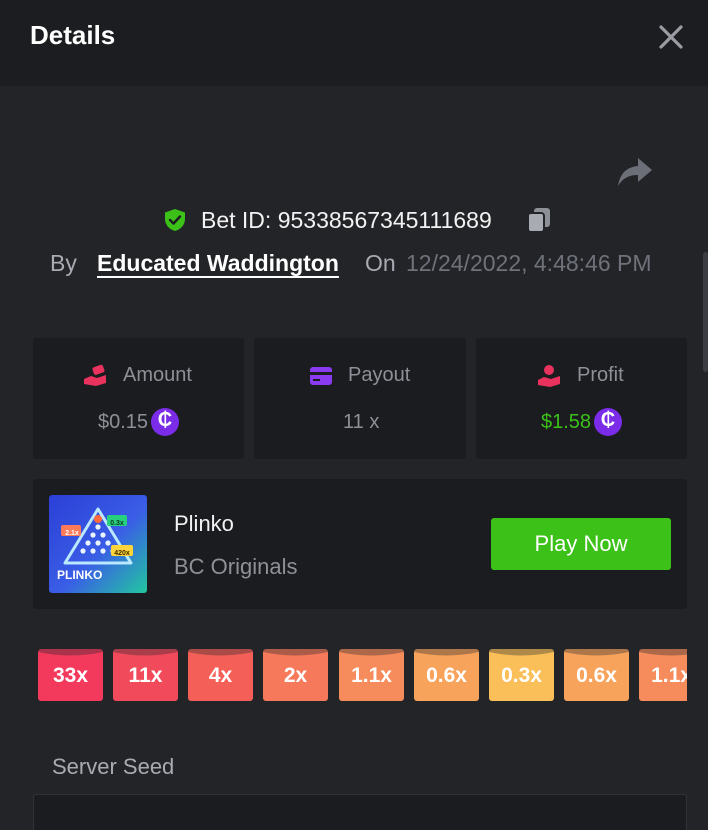  What do you see at coordinates (354, 43) in the screenshot?
I see `details-header: Details` at bounding box center [354, 43].